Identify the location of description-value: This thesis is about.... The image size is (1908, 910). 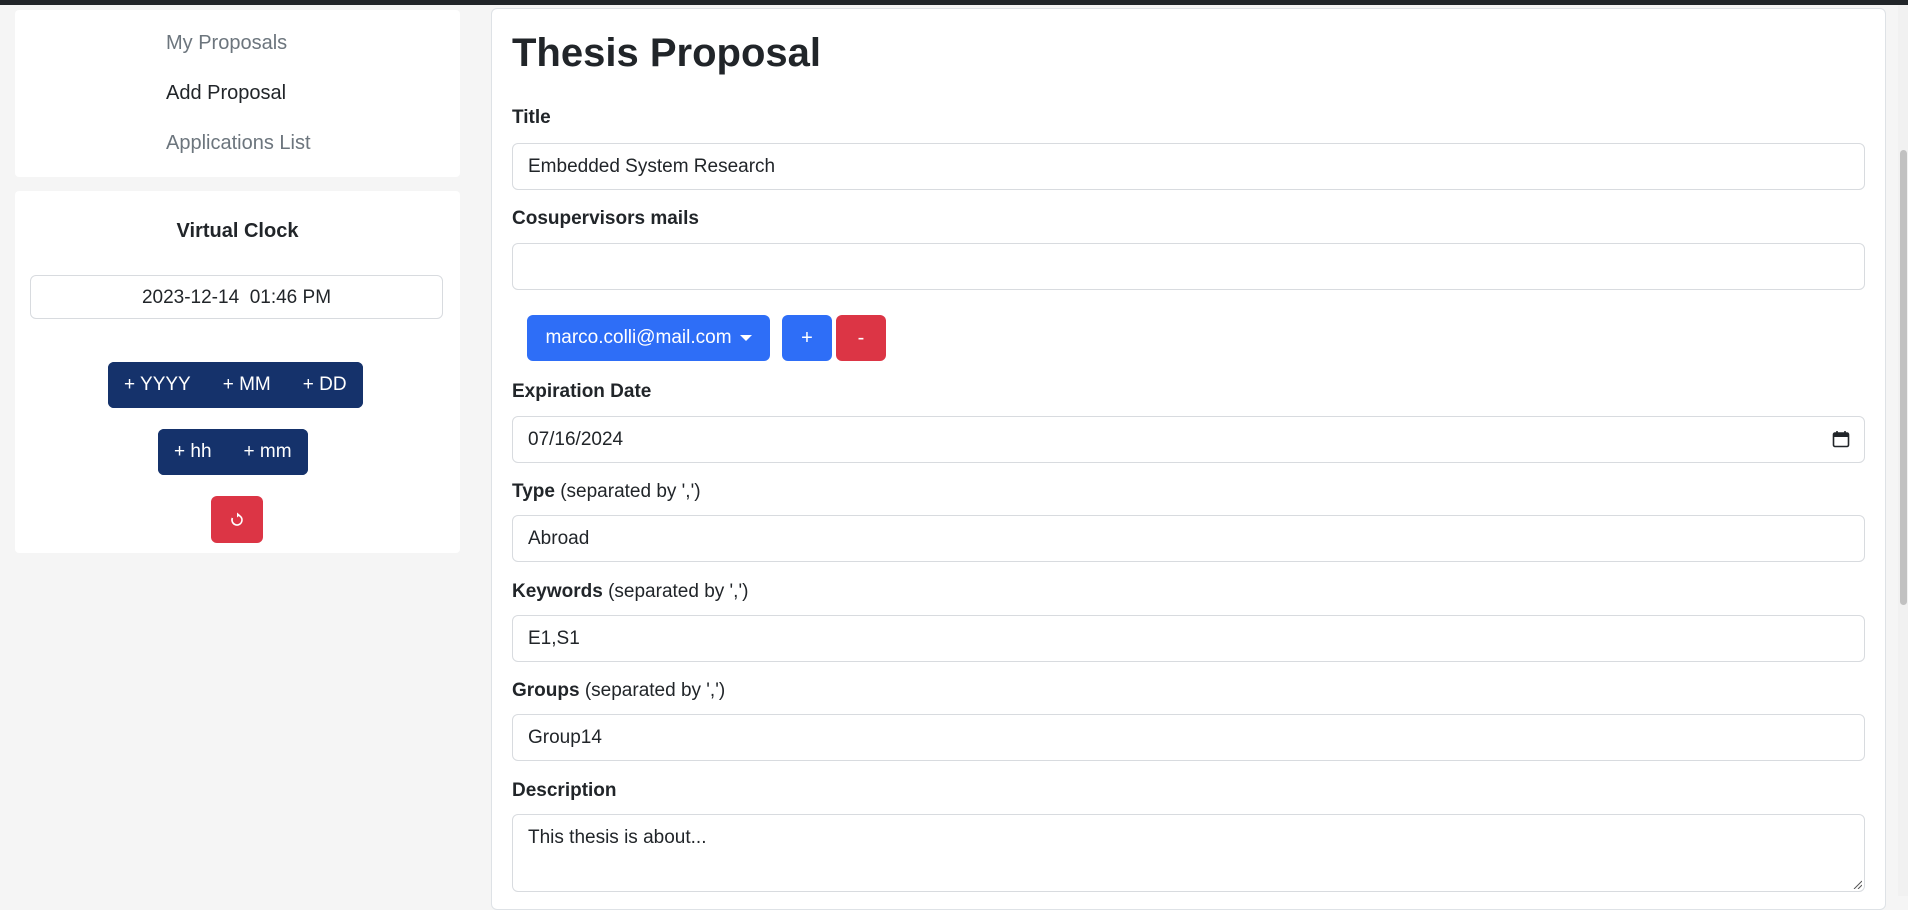
(617, 837).